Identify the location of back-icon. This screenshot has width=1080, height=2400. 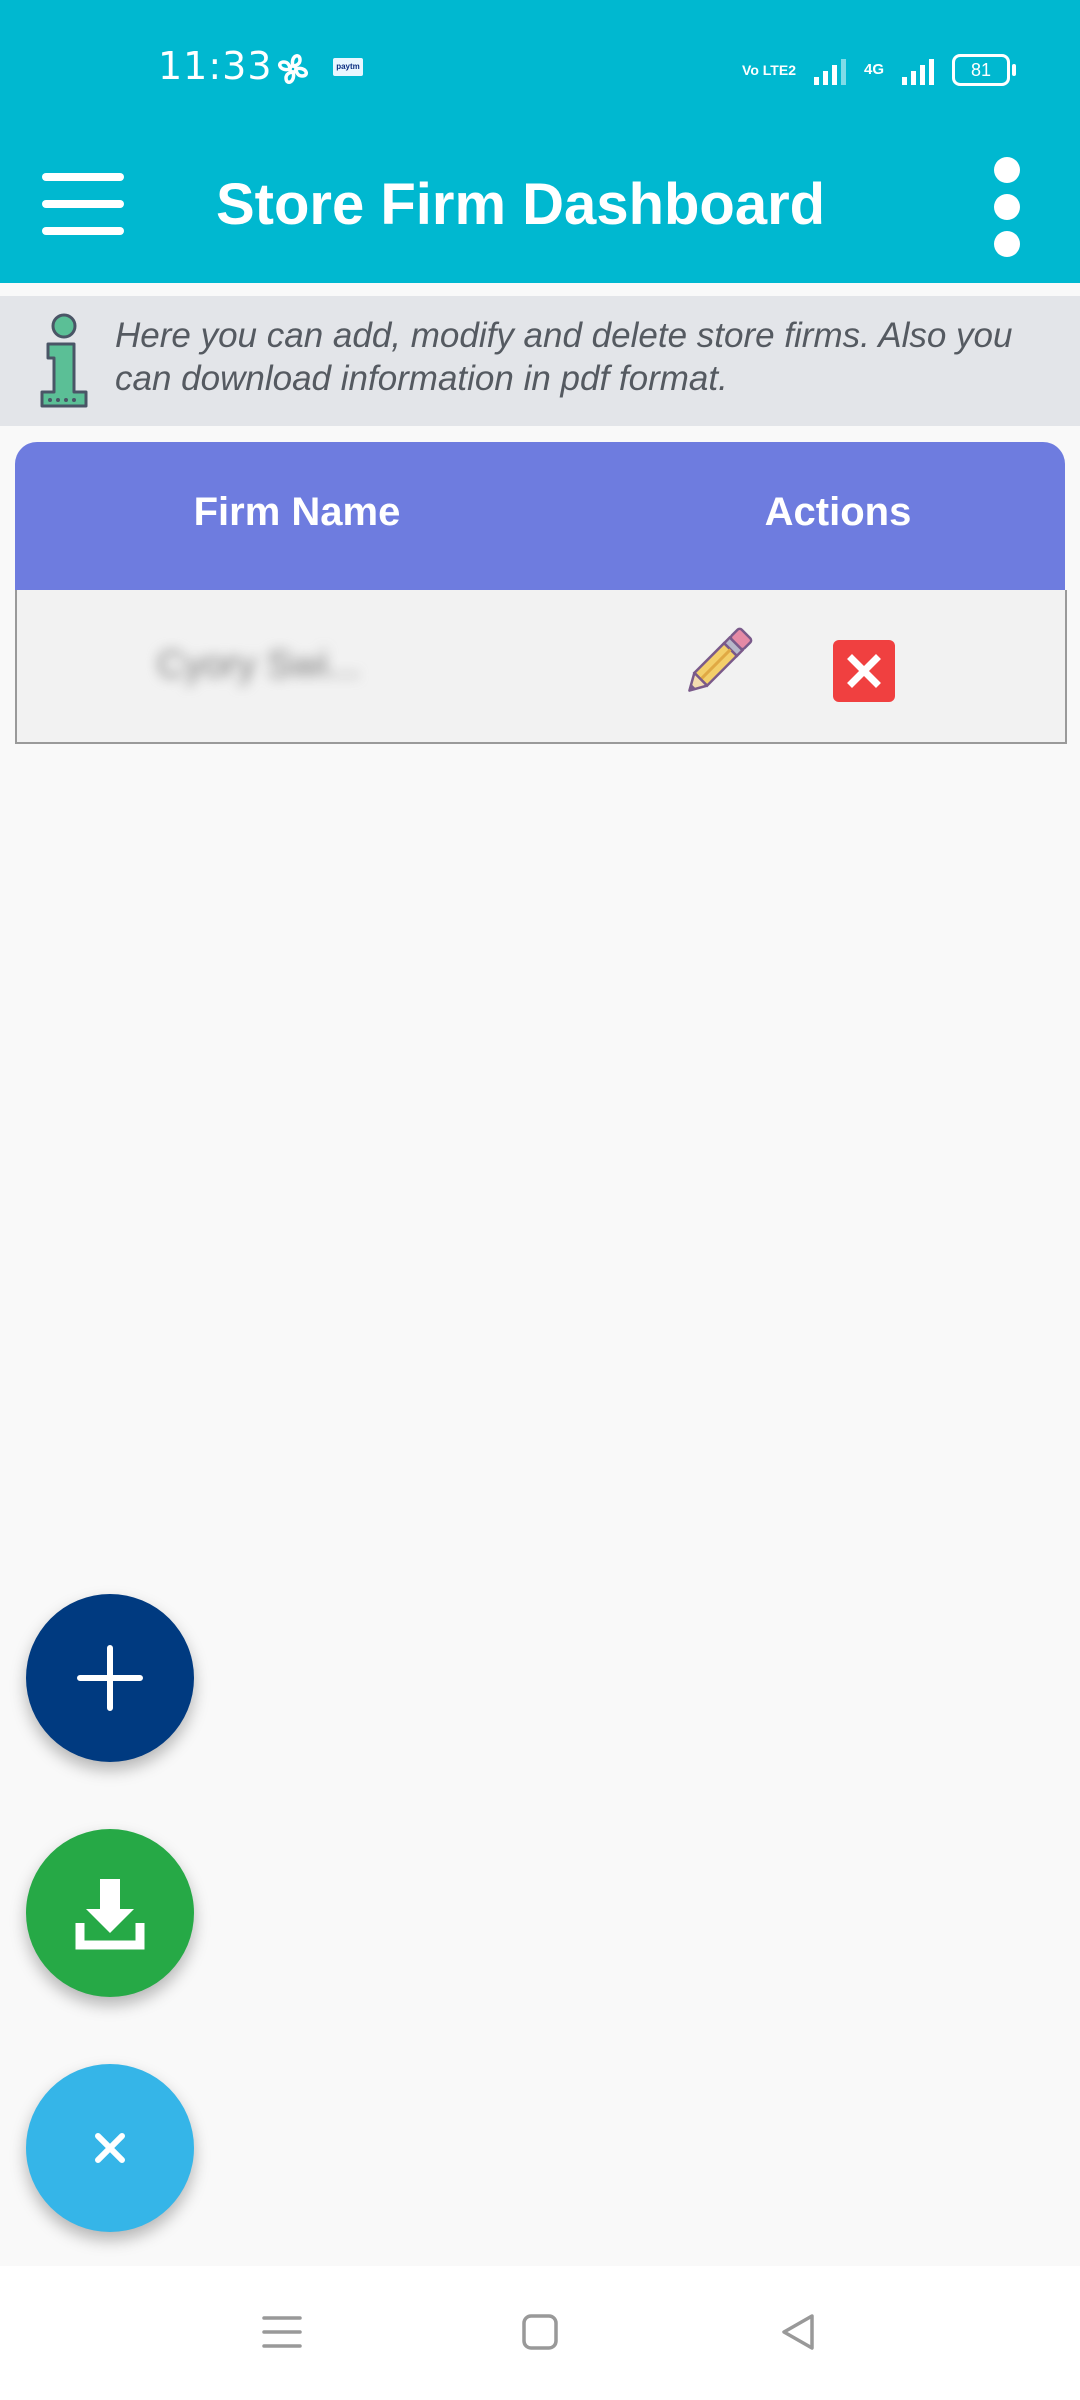
(798, 2332).